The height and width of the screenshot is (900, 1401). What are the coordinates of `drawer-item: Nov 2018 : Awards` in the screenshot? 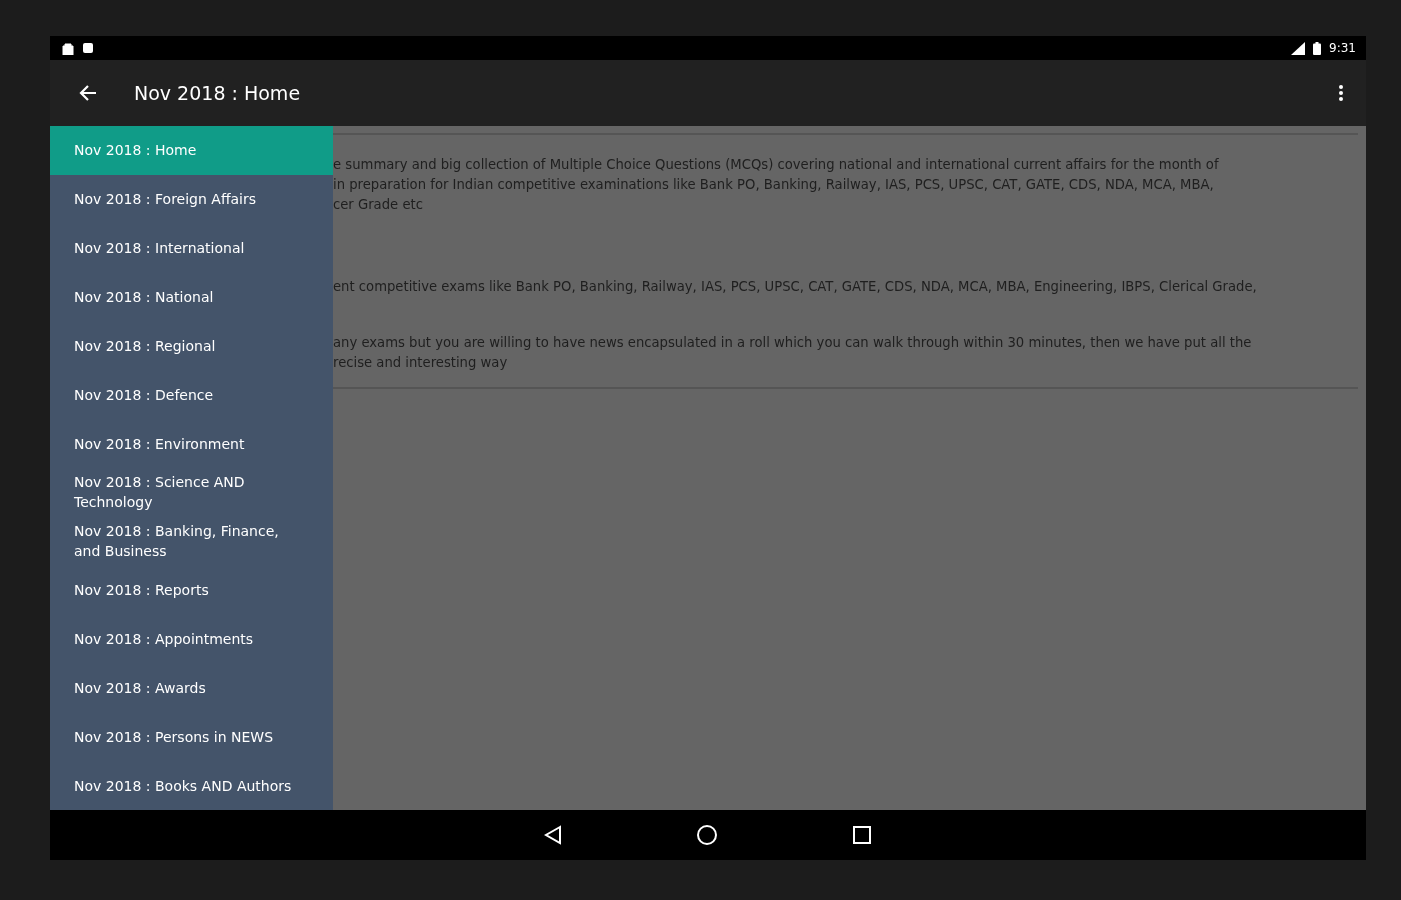 It's located at (191, 688).